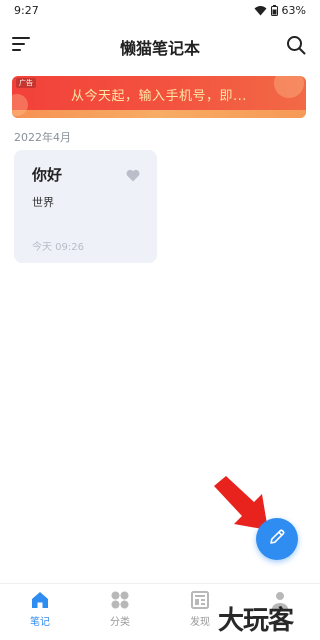 The height and width of the screenshot is (640, 320). I want to click on category-icon, so click(120, 600).